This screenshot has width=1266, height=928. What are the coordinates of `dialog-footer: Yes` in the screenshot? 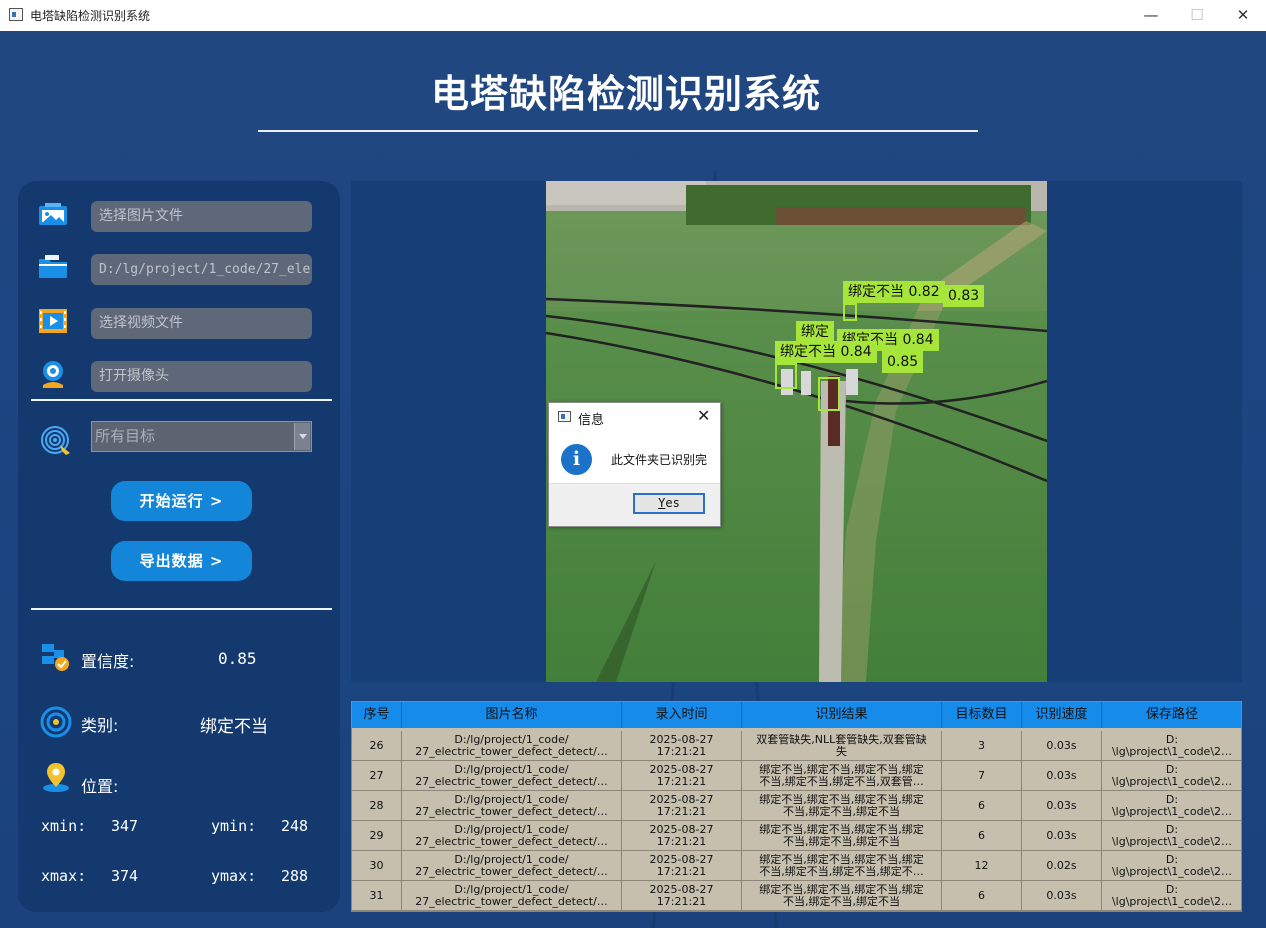 It's located at (634, 504).